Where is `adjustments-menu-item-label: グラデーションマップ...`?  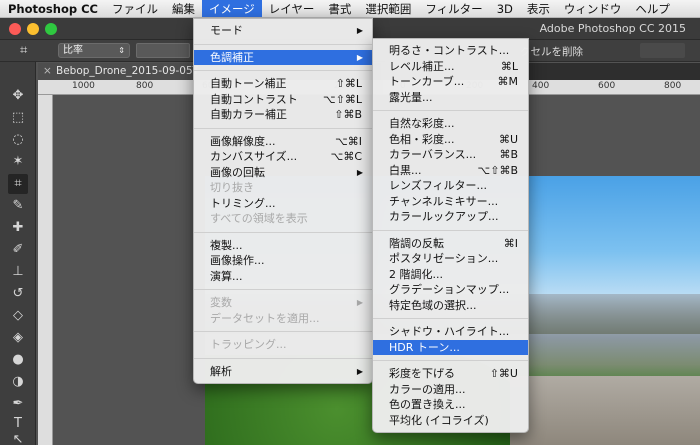 adjustments-menu-item-label: グラデーションマップ... is located at coordinates (449, 289).